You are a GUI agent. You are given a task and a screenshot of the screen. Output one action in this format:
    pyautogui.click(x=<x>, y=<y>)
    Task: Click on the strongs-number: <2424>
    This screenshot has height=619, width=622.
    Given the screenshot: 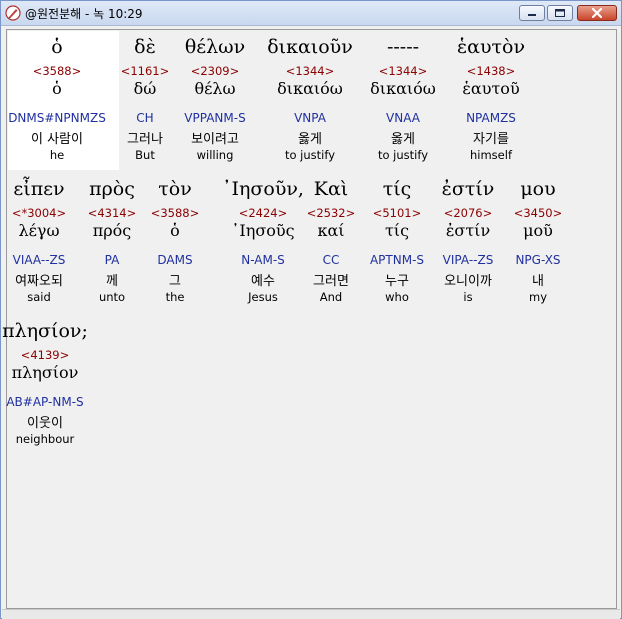 What is the action you would take?
    pyautogui.click(x=263, y=213)
    